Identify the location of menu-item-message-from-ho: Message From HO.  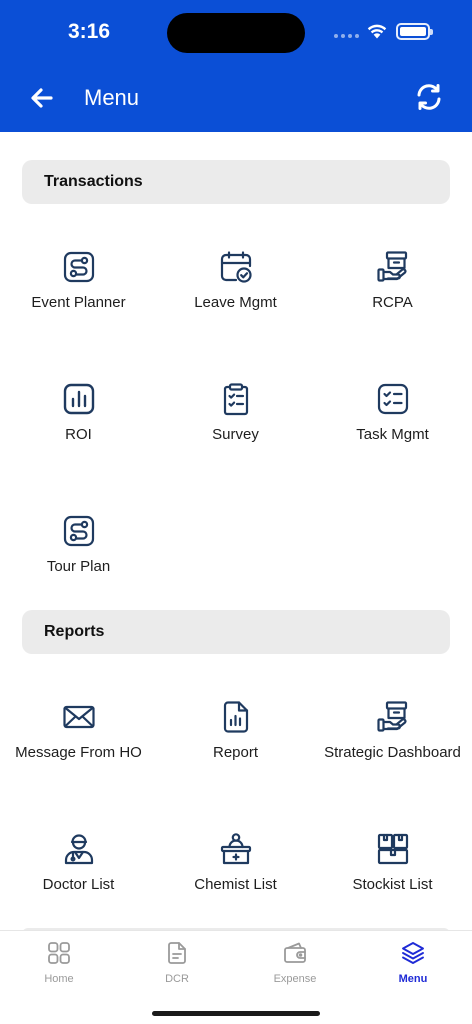
(78, 750).